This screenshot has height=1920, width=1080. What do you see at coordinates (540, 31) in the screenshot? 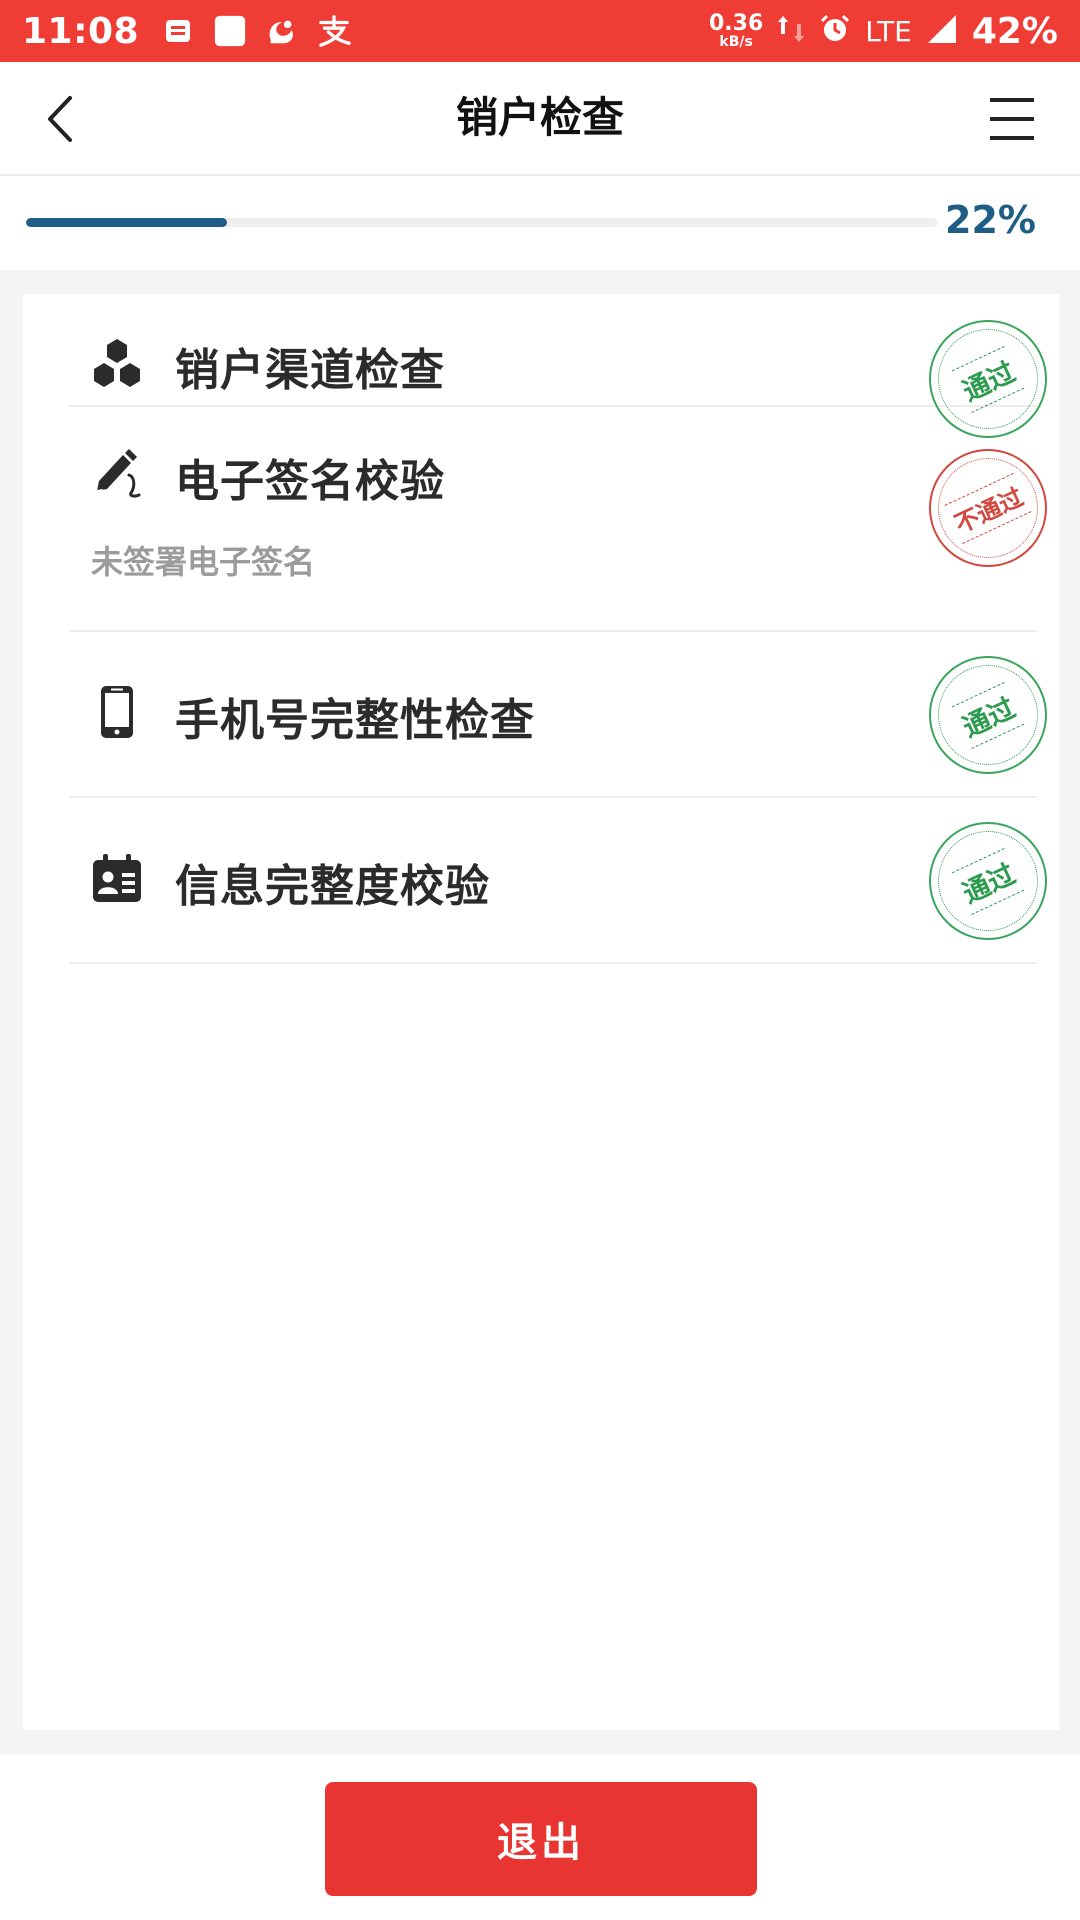
I see `status-bar: 11:08 0.36 kB/s LTE 42%` at bounding box center [540, 31].